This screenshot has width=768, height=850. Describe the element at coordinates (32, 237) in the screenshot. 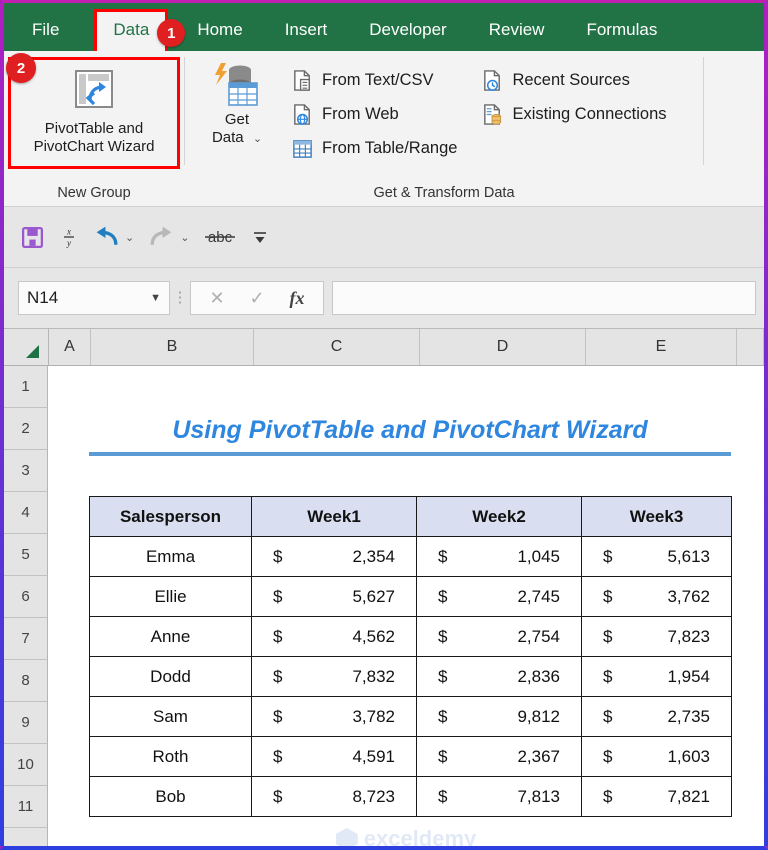

I see `save-icon` at that location.